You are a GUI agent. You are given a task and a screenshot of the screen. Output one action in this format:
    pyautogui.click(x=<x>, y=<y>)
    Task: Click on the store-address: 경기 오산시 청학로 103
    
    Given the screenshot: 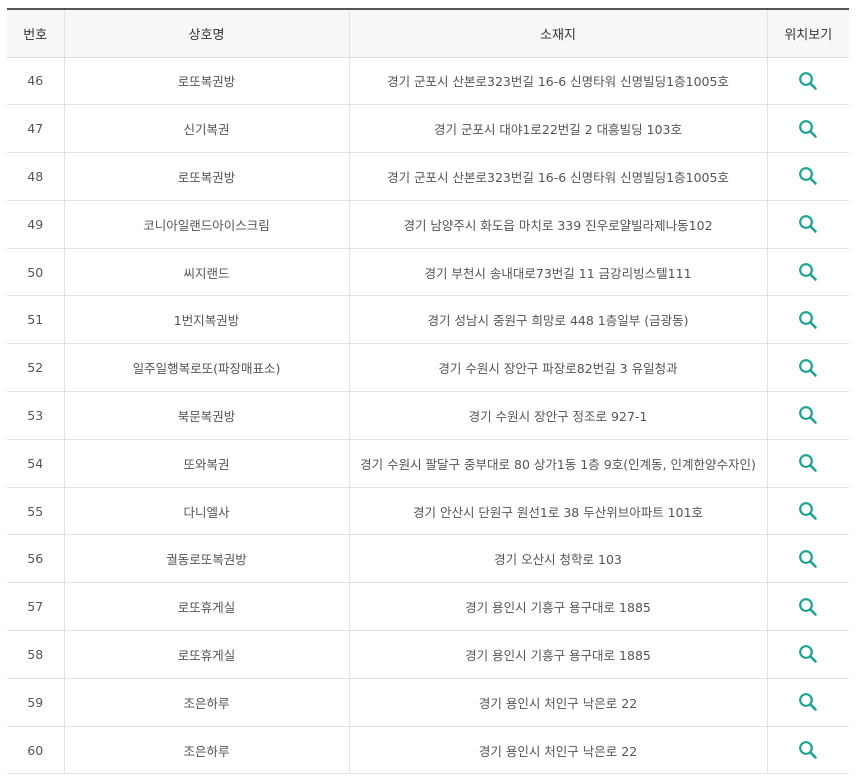 What is the action you would take?
    pyautogui.click(x=557, y=559)
    